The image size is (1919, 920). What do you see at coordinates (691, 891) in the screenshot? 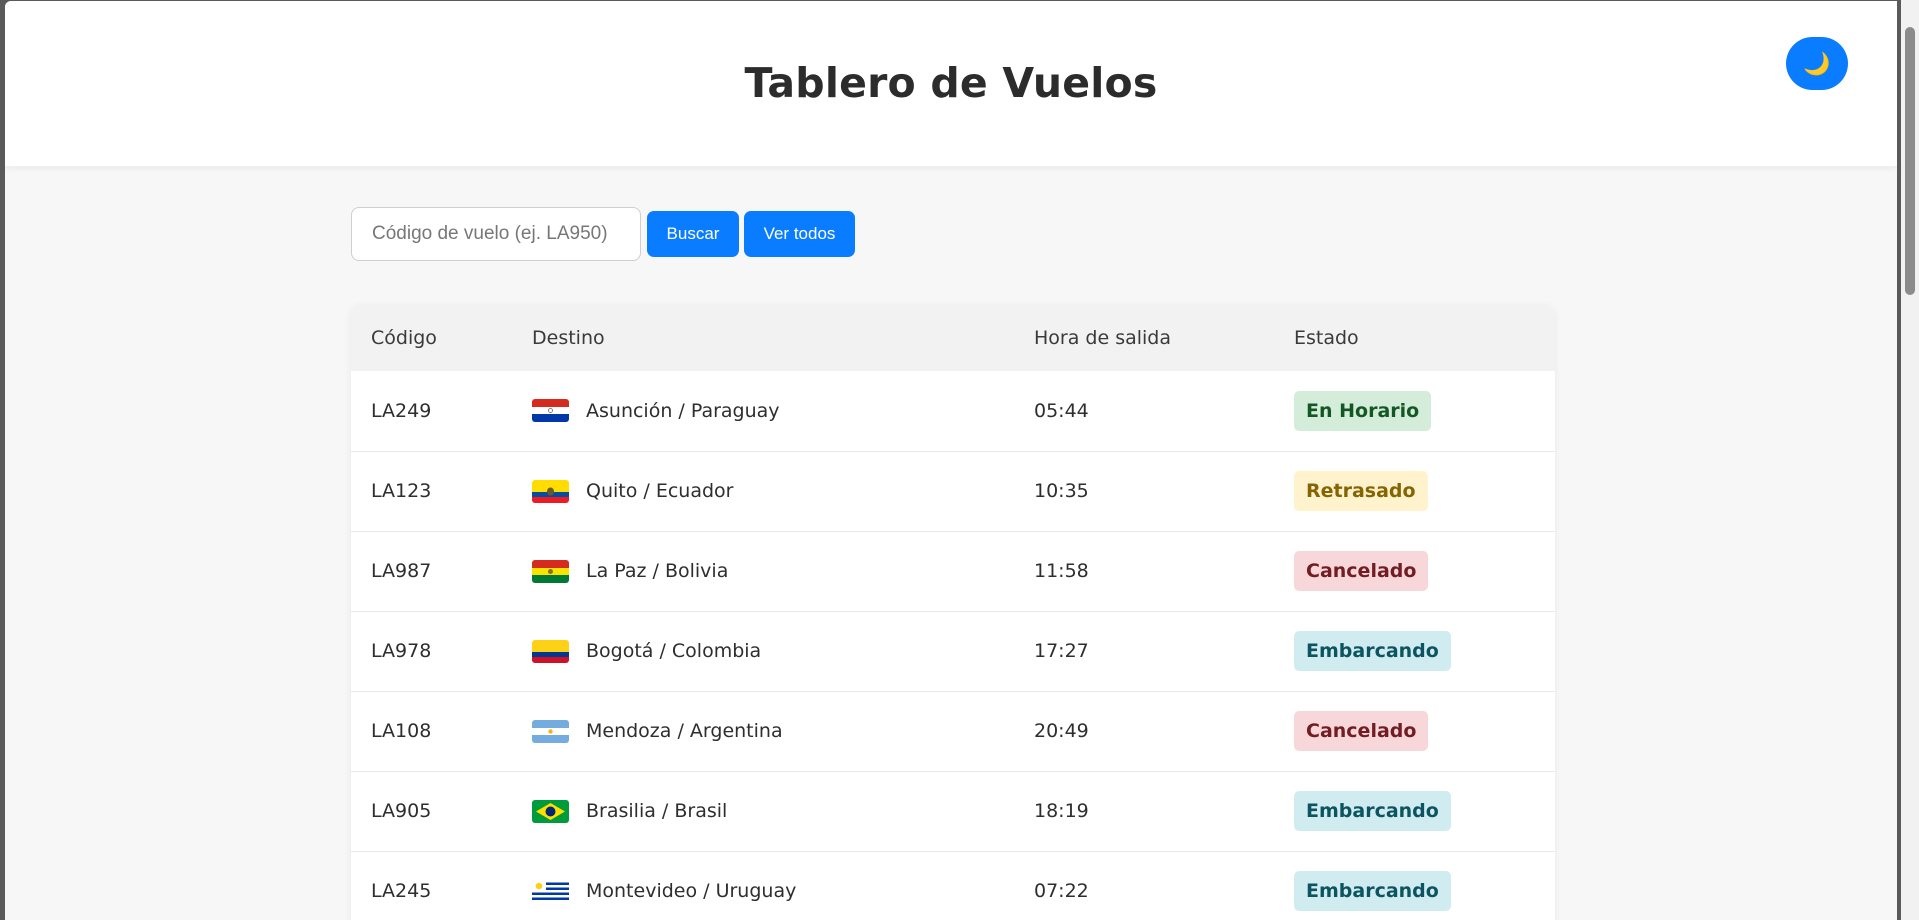
I see `destination-label: Montevideo / Uruguay` at bounding box center [691, 891].